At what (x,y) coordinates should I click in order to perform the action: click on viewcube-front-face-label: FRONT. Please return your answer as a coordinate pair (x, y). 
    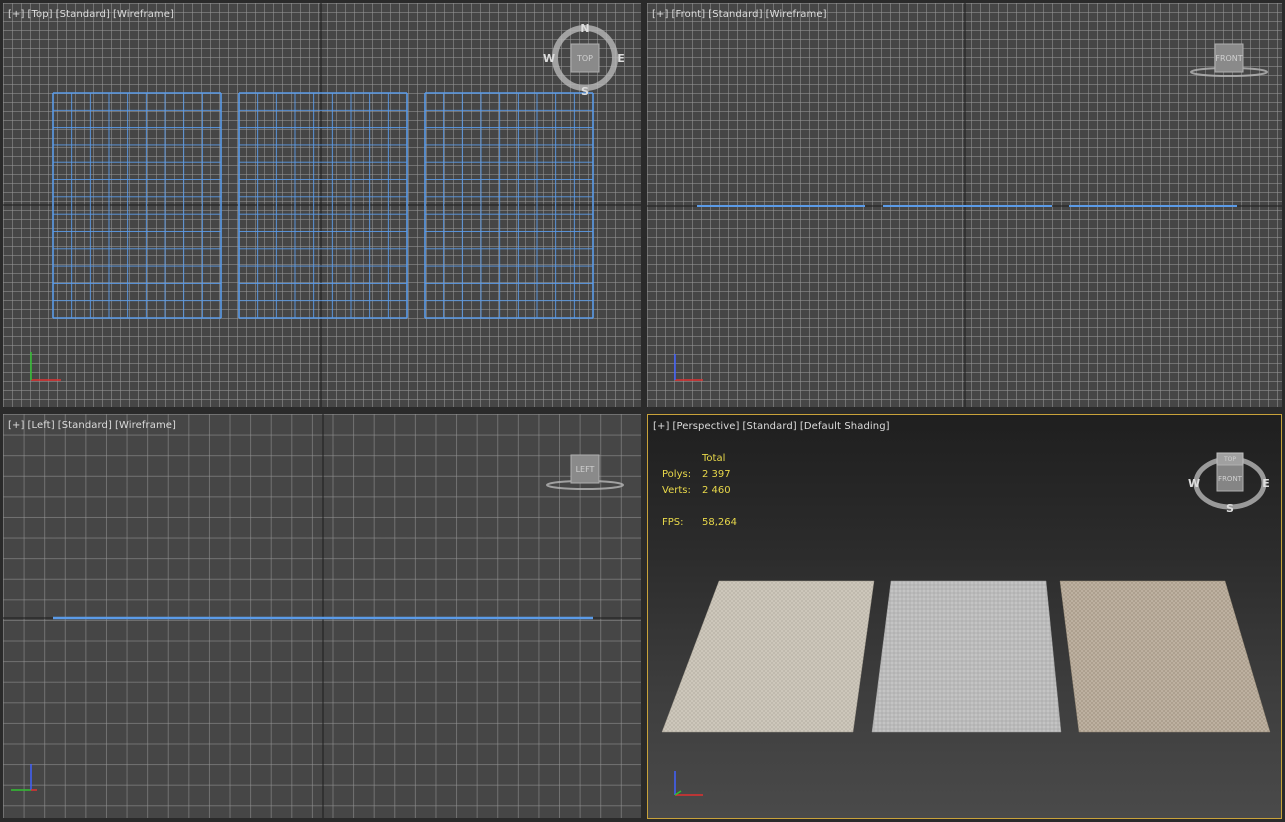
    Looking at the image, I should click on (1230, 479).